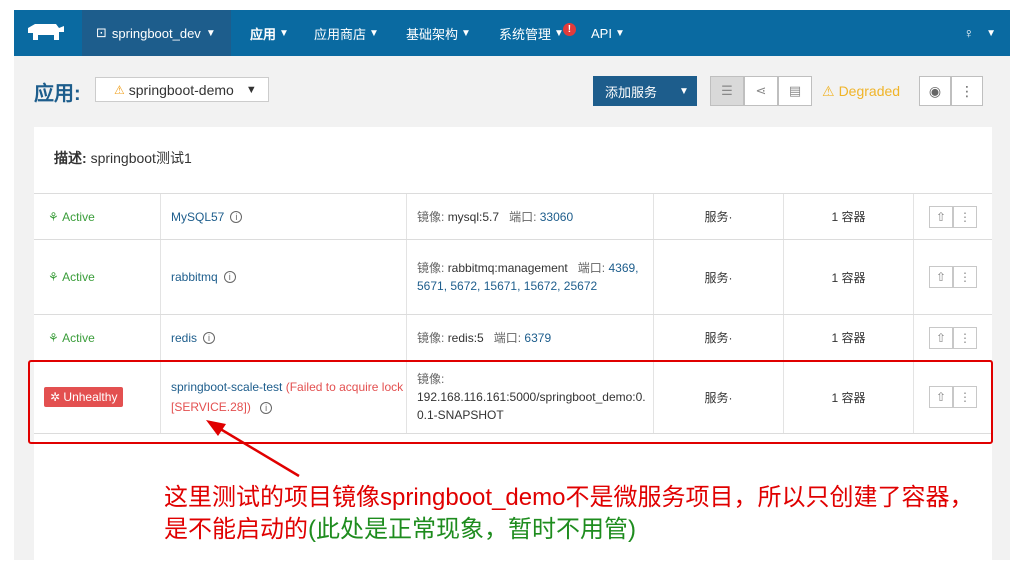  What do you see at coordinates (253, 449) in the screenshot?
I see `annotation-arrow-icon` at bounding box center [253, 449].